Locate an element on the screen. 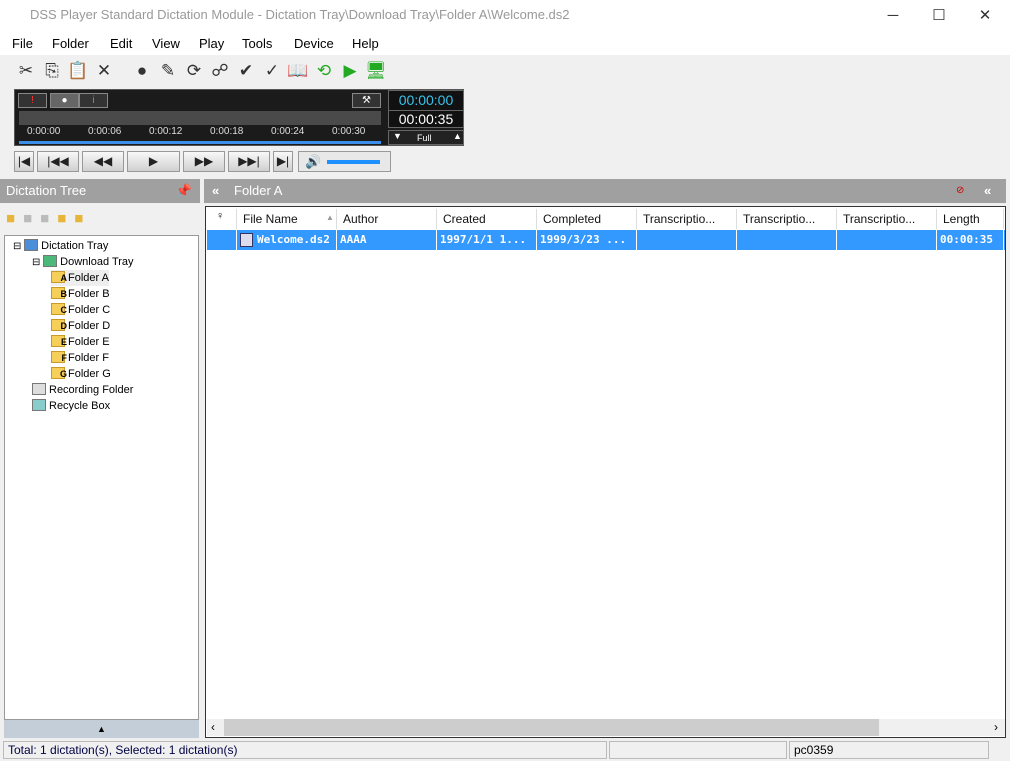  tree-item: G Folder G is located at coordinates (81, 374).